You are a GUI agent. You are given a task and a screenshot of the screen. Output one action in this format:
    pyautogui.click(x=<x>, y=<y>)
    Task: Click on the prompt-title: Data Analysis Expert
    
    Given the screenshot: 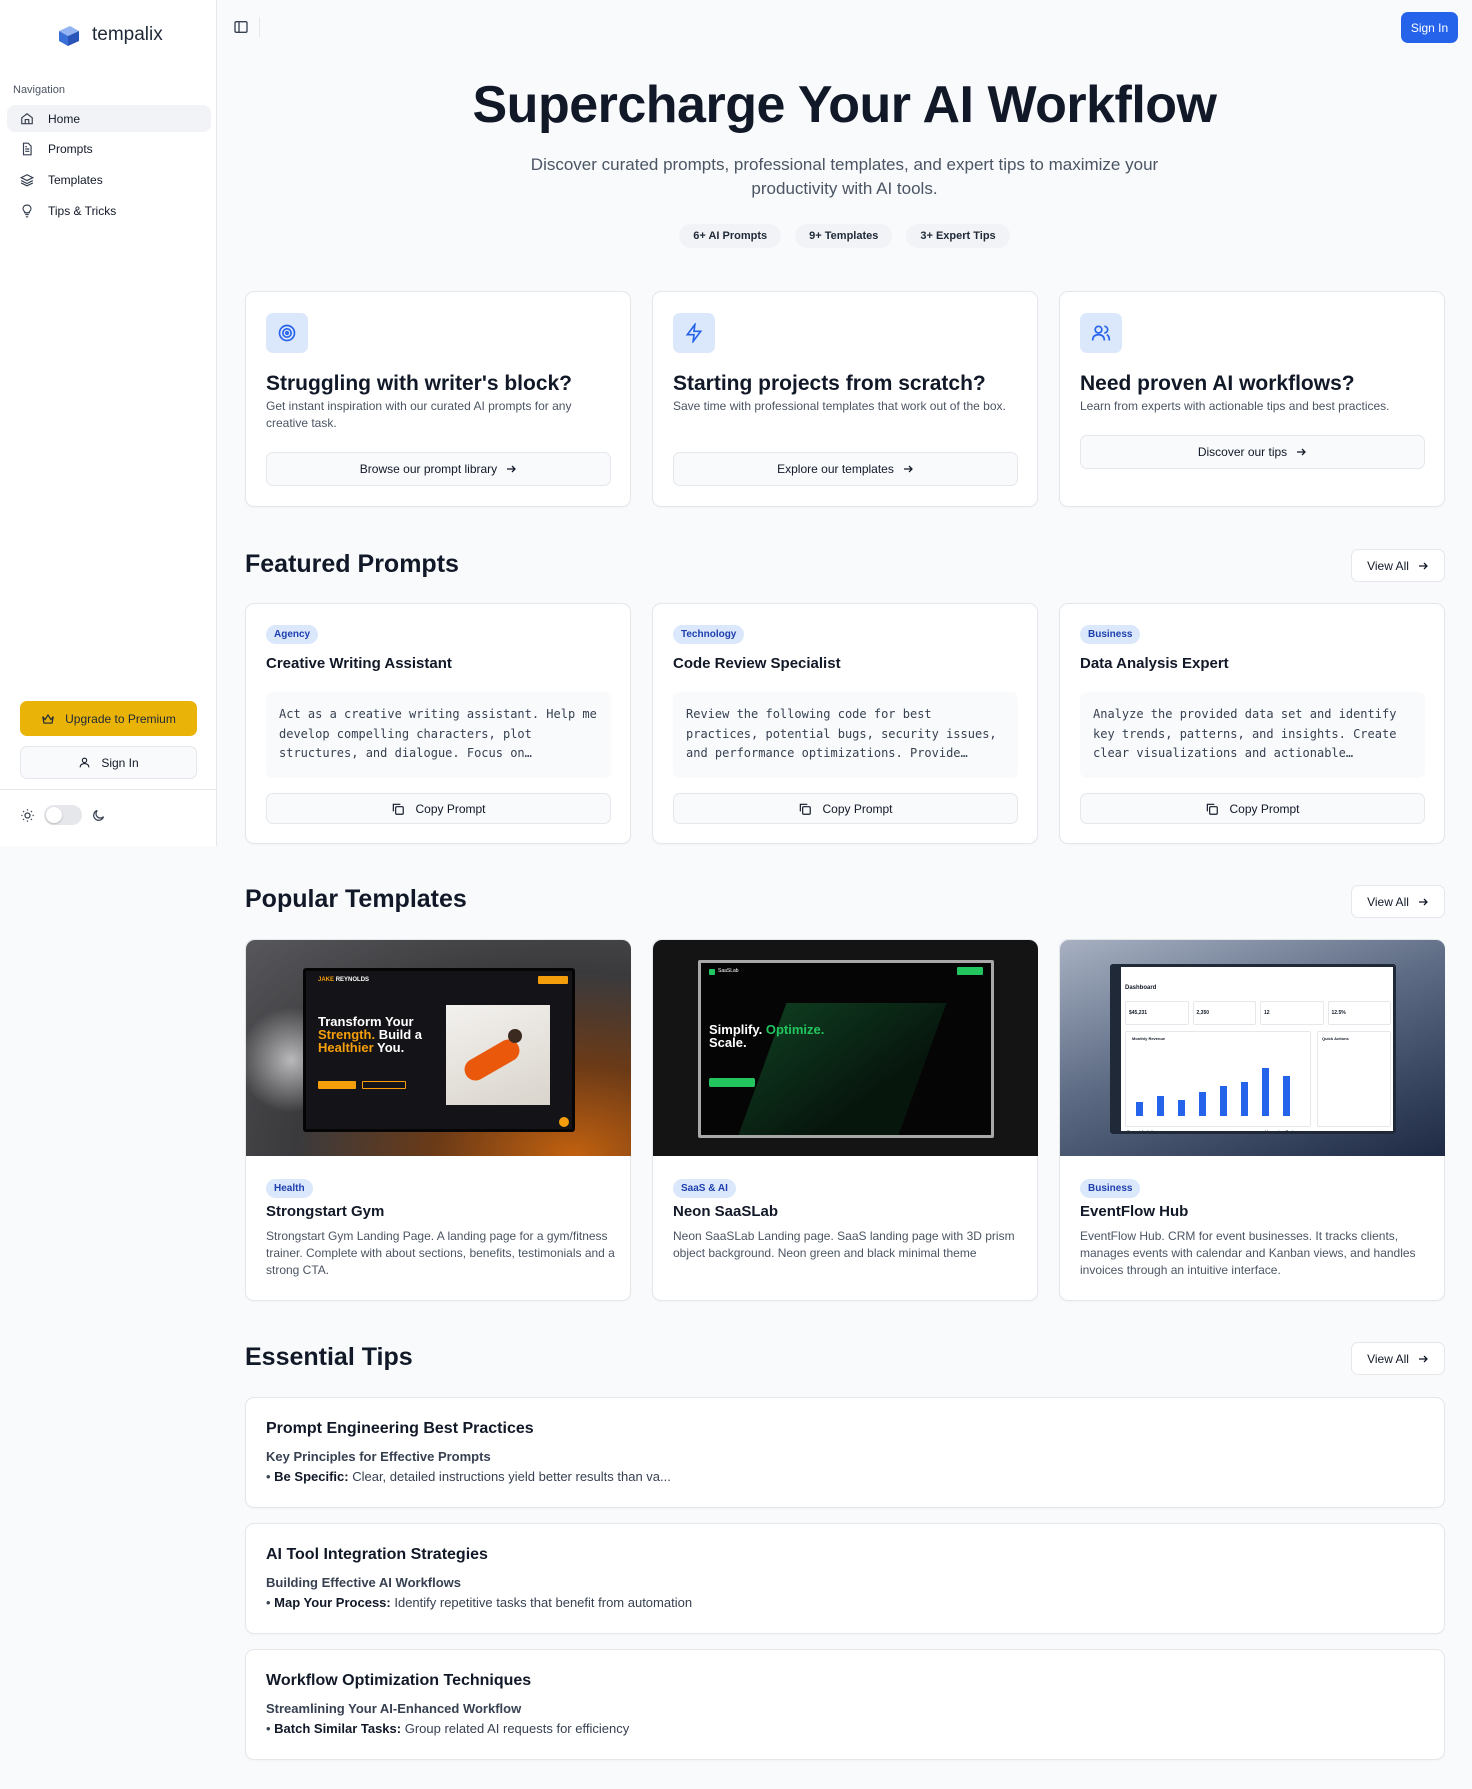 What is the action you would take?
    pyautogui.click(x=1154, y=663)
    